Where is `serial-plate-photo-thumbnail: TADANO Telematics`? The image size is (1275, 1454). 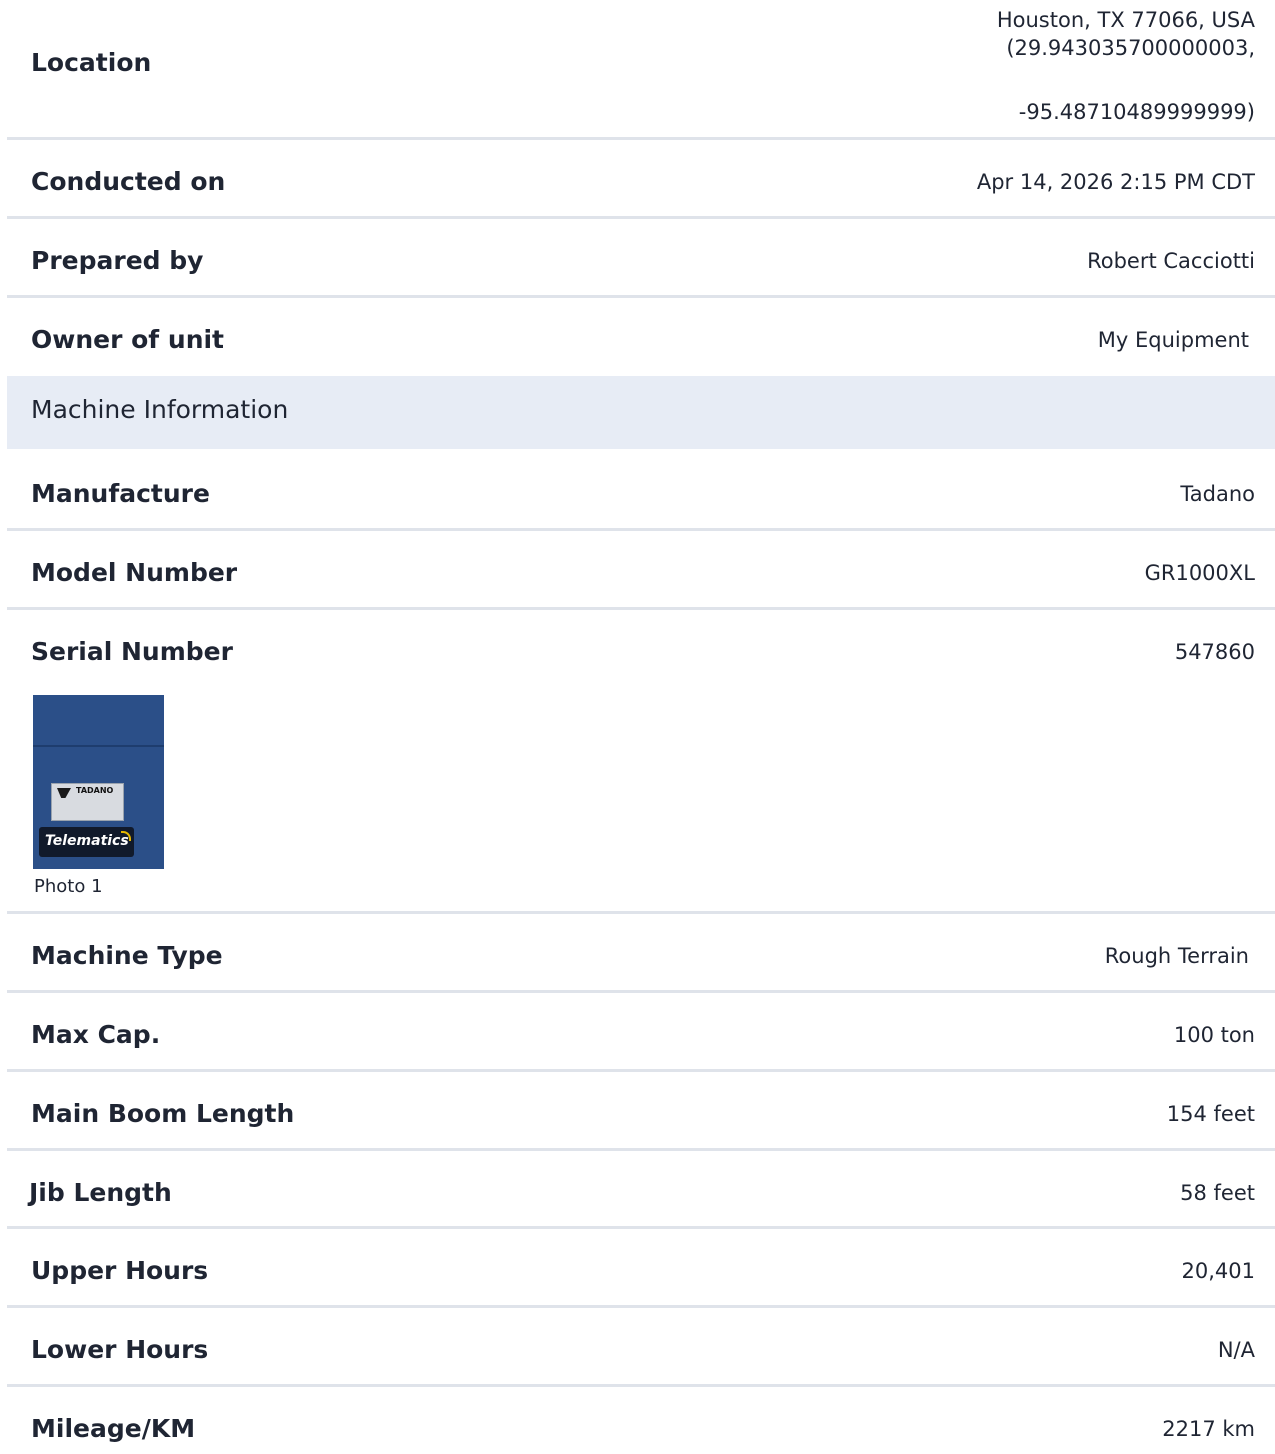
serial-plate-photo-thumbnail: TADANO Telematics is located at coordinates (98, 782).